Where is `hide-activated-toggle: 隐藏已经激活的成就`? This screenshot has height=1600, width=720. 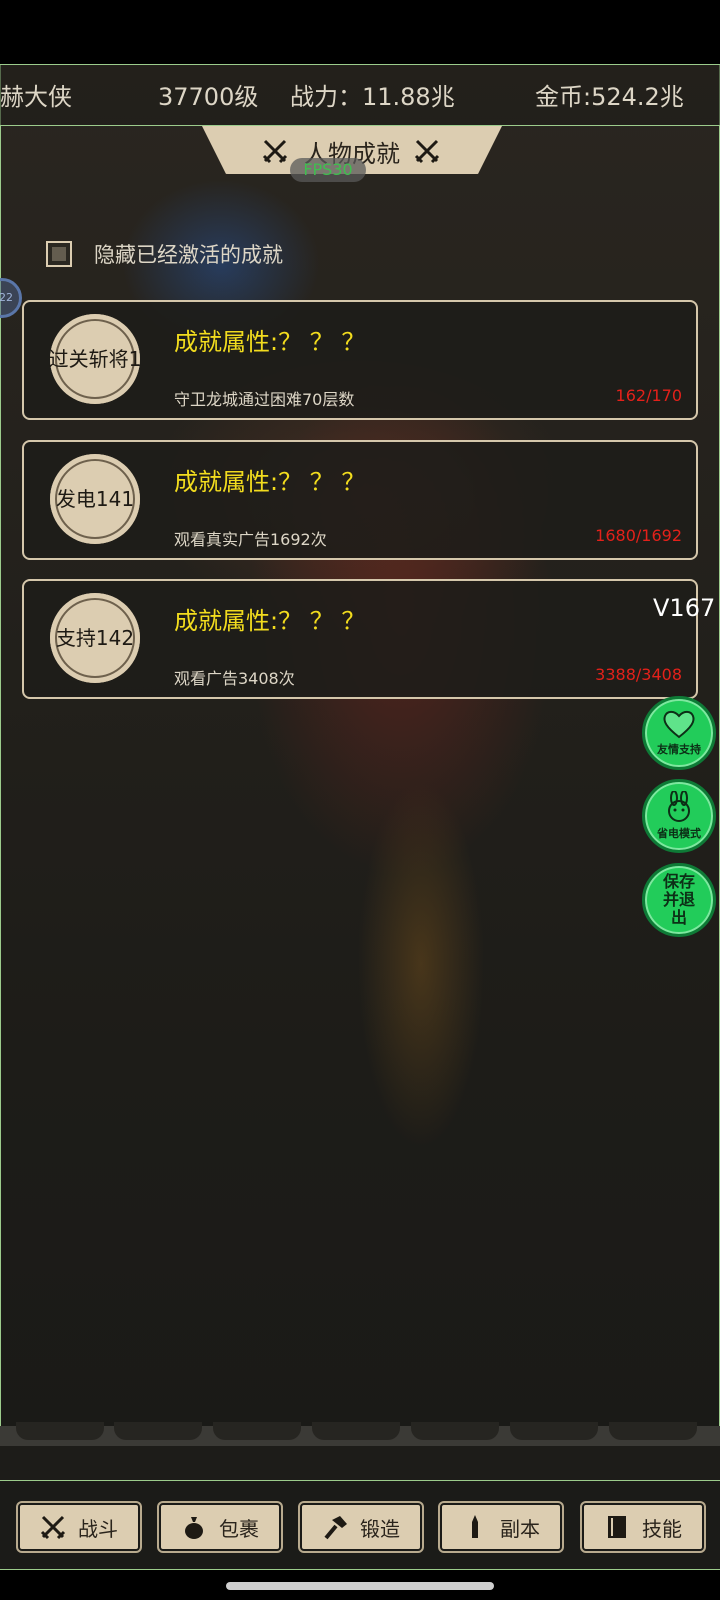 hide-activated-toggle: 隐藏已经激活的成就 is located at coordinates (164, 254).